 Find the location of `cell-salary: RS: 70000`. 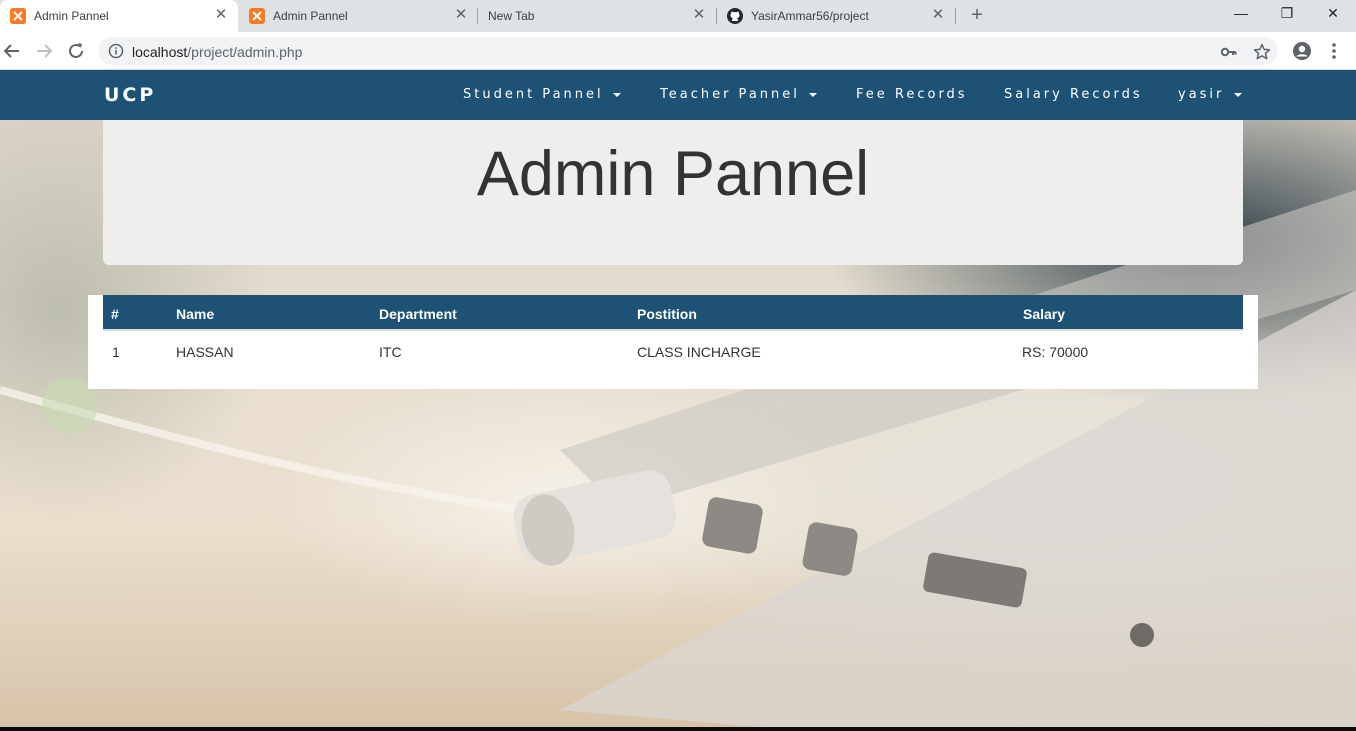

cell-salary: RS: 70000 is located at coordinates (1055, 352).